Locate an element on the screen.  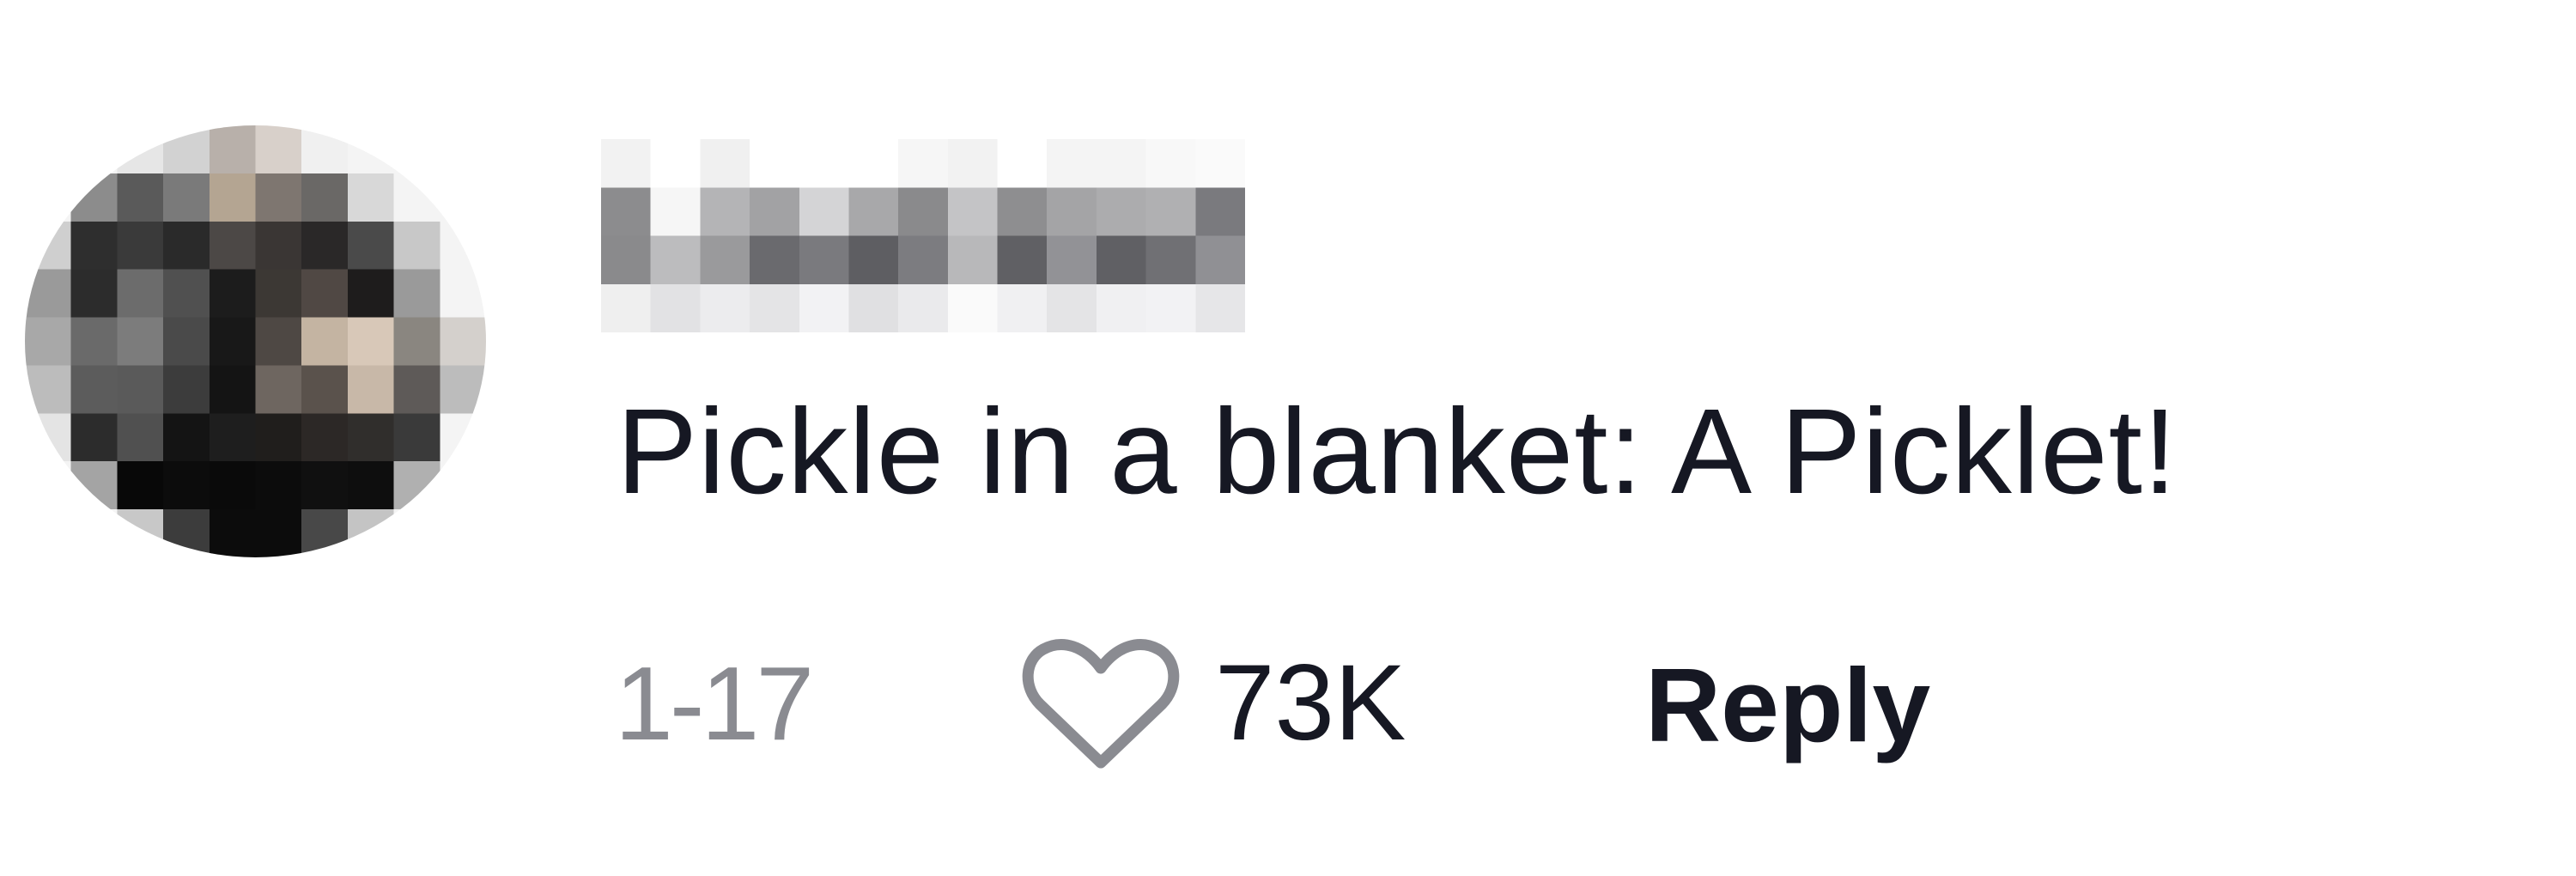
comment-actions: 1-17 73K Reply is located at coordinates (1559, 704).